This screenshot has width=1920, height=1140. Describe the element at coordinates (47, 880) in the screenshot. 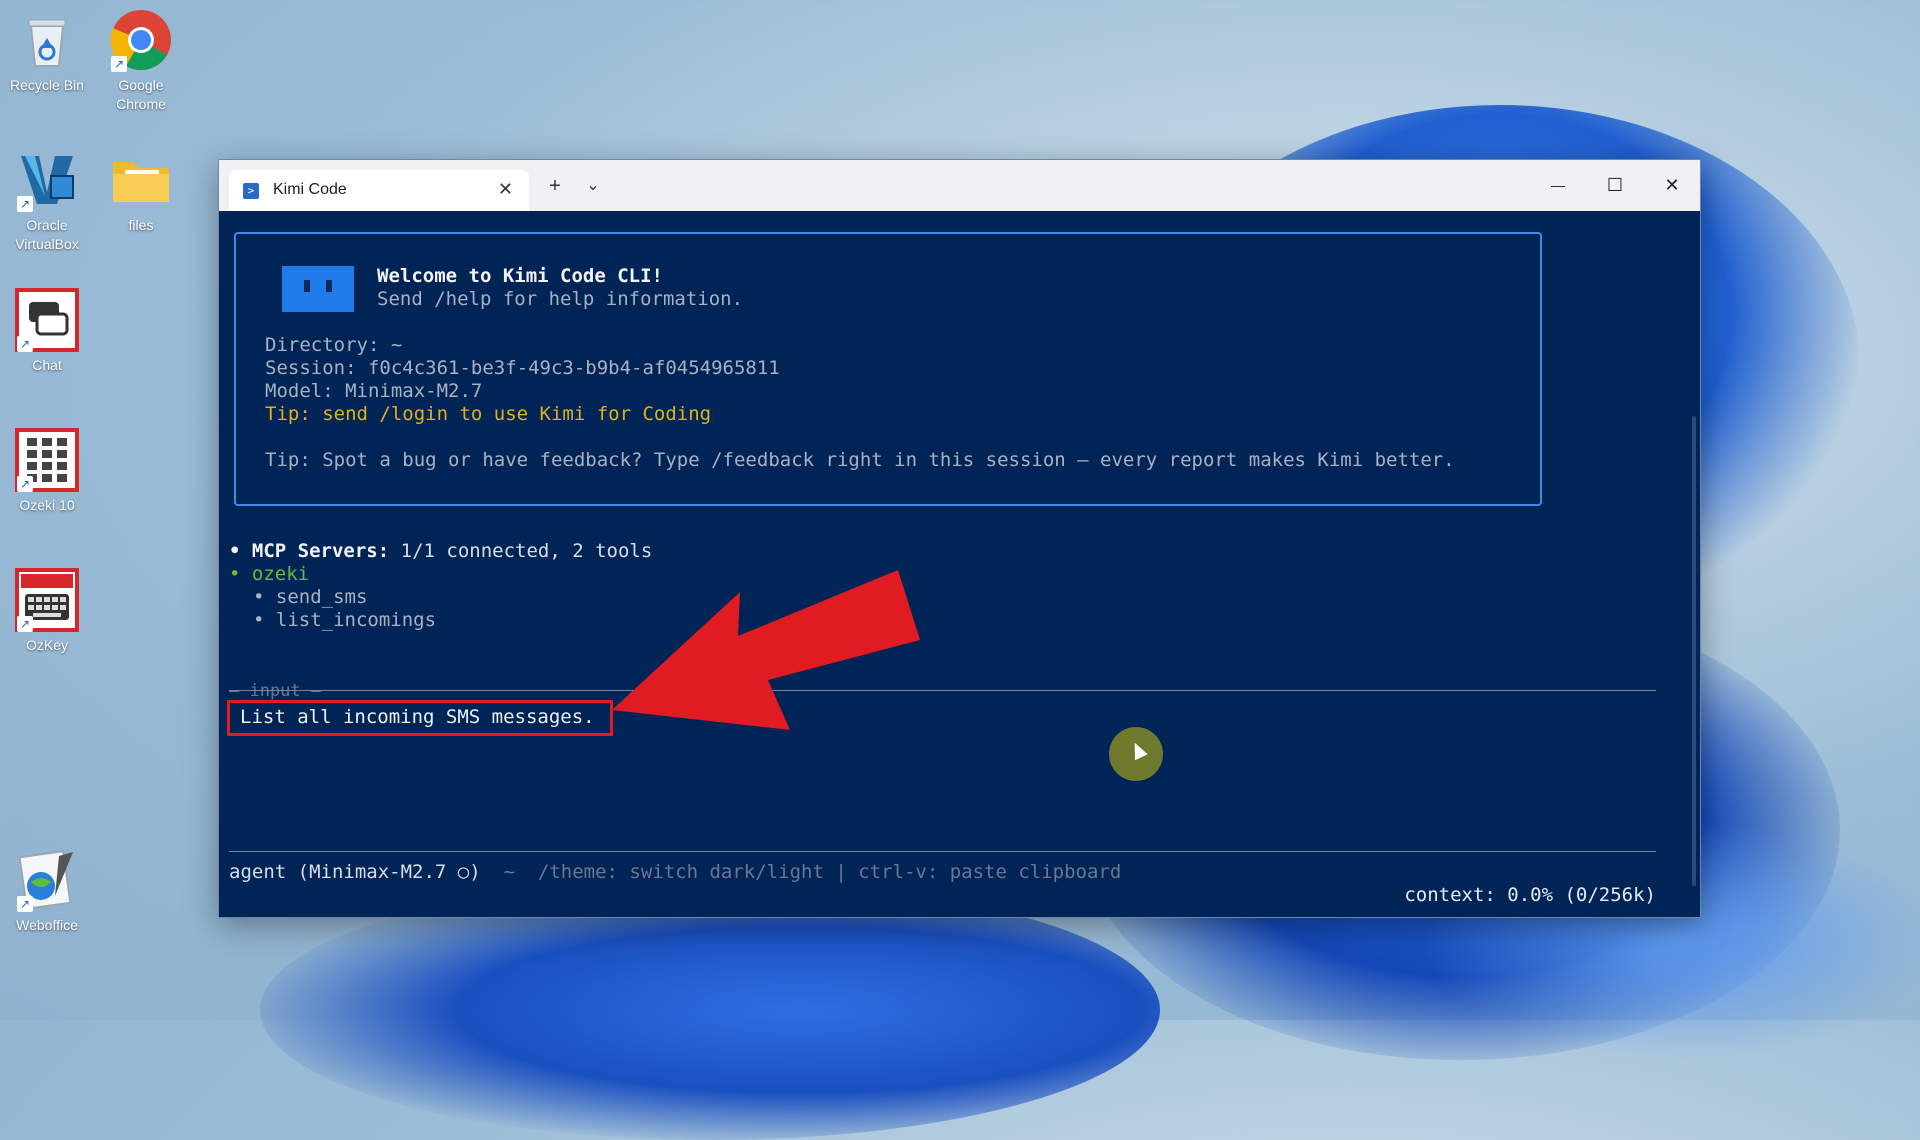

I see `weboffice-icon: ↗` at that location.